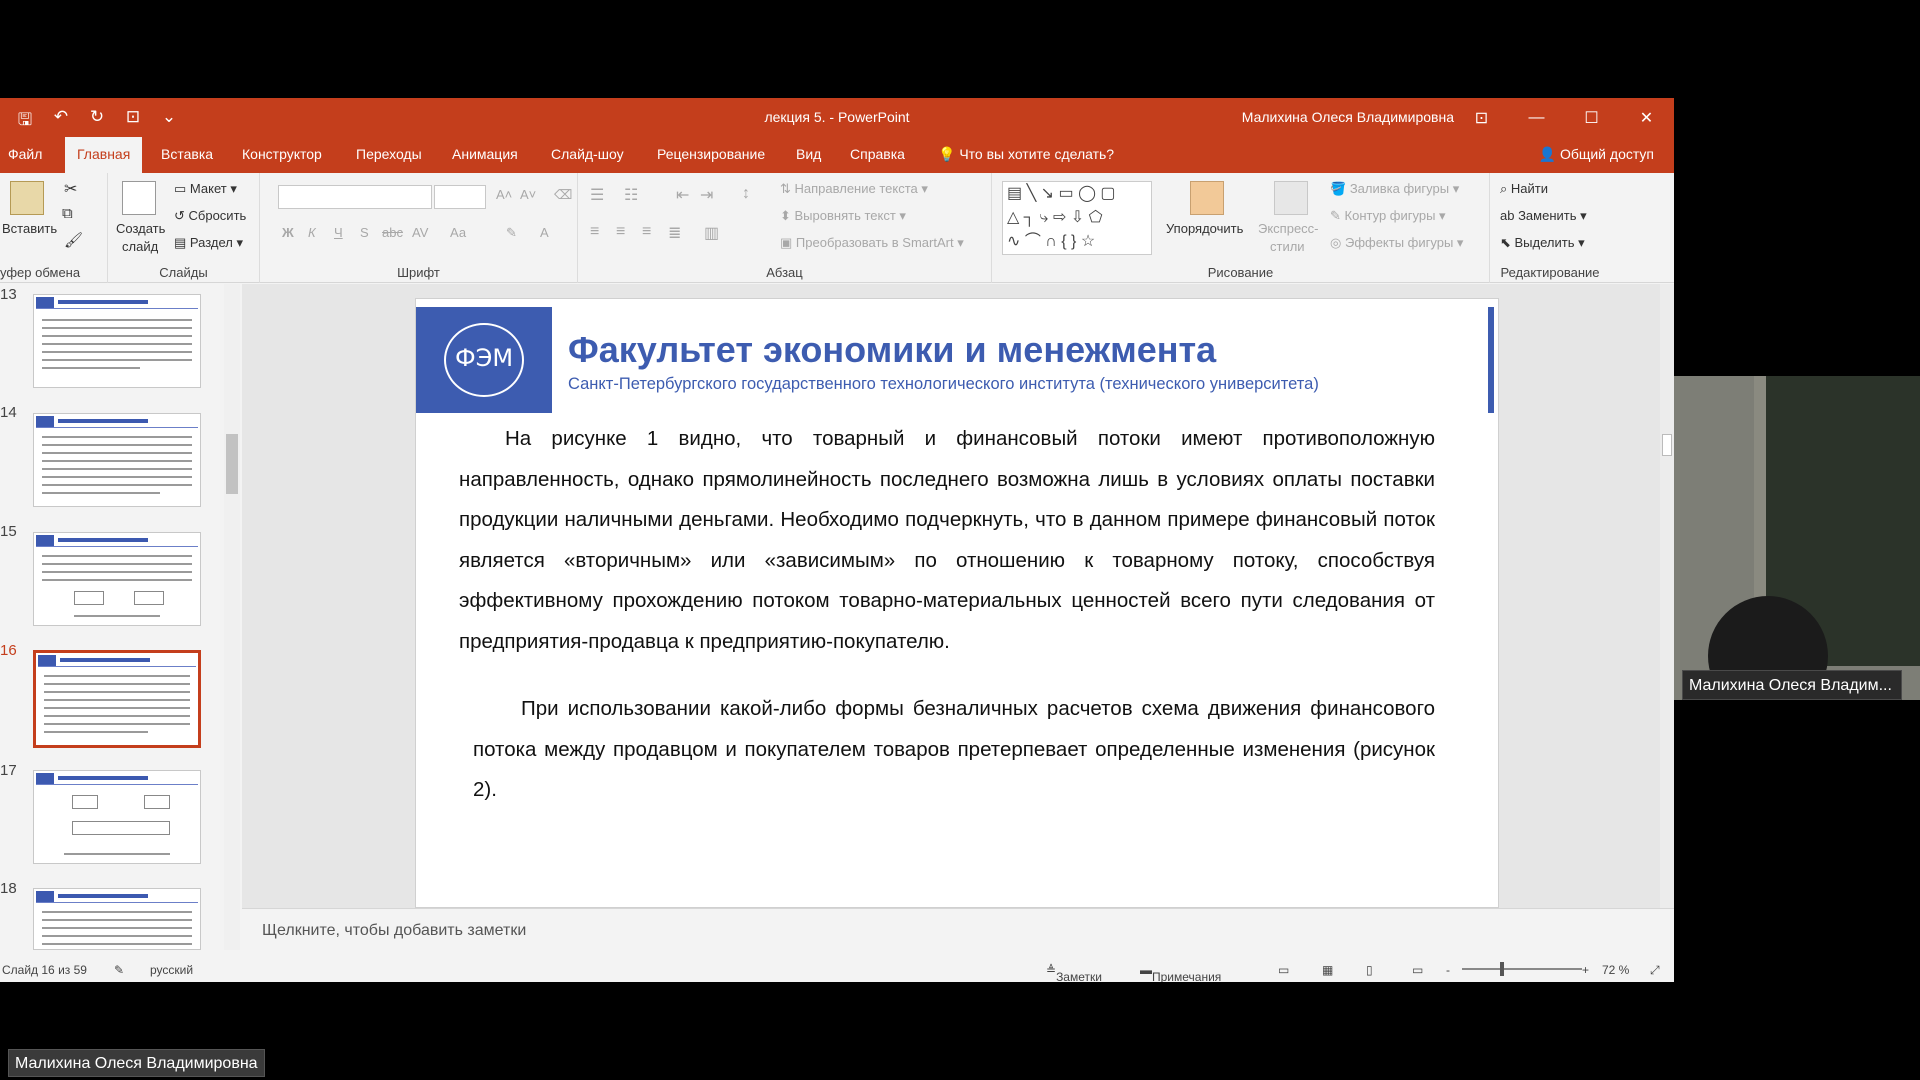 The height and width of the screenshot is (1080, 1920). I want to click on underline-button: Ч, so click(338, 232).